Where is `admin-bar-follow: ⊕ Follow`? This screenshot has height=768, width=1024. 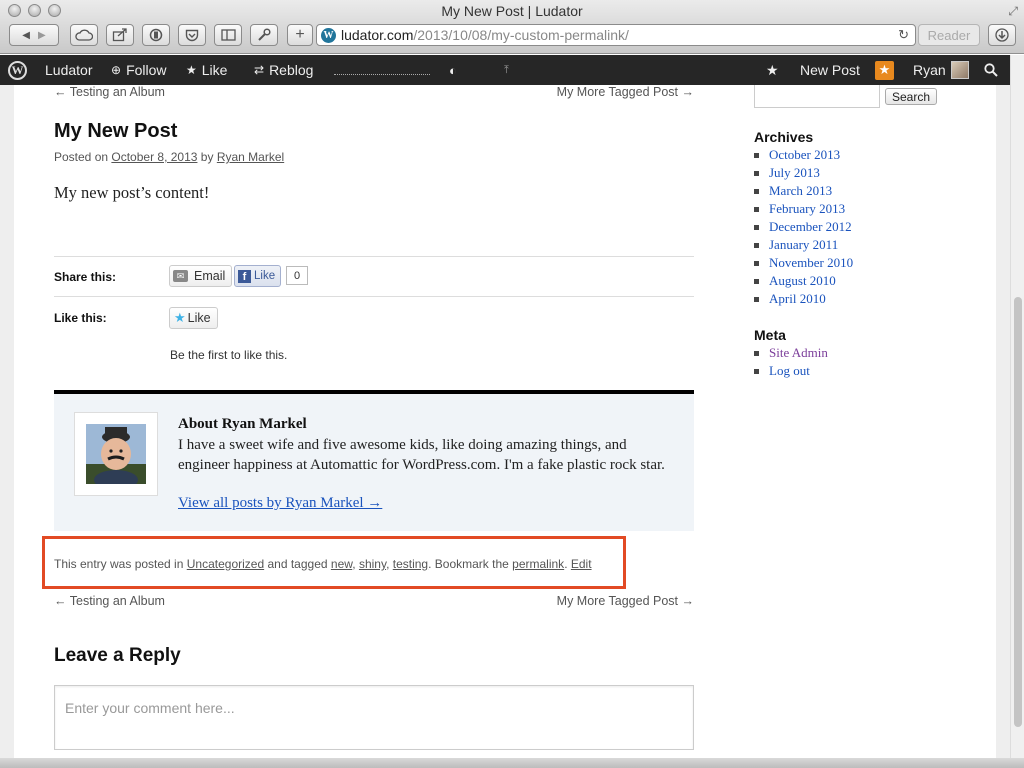 admin-bar-follow: ⊕ Follow is located at coordinates (139, 70).